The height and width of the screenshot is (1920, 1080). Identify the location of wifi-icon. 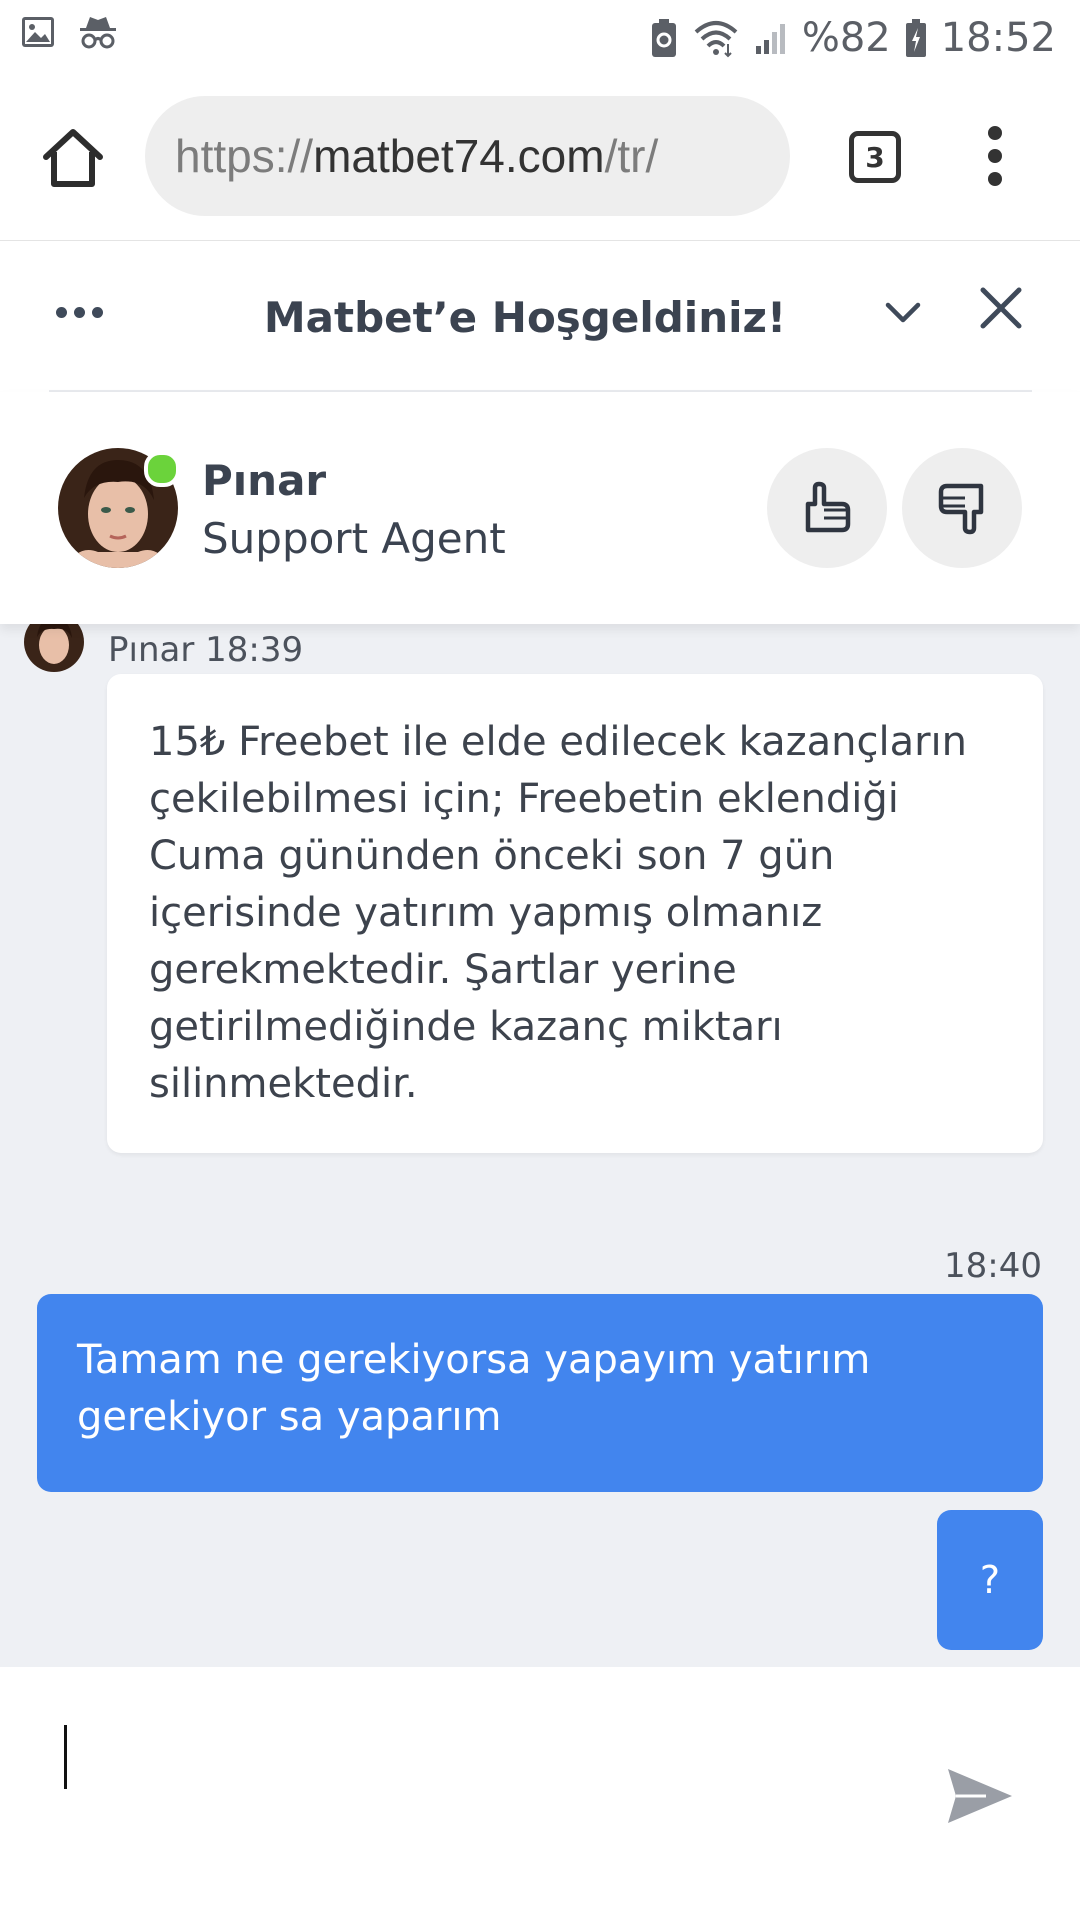
(716, 38).